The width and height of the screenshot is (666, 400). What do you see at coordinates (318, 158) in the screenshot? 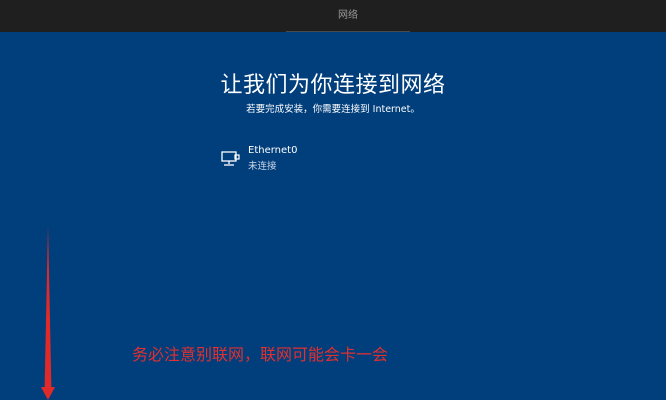
I see `network-item-ethernet0: Ethernet0 未连接` at bounding box center [318, 158].